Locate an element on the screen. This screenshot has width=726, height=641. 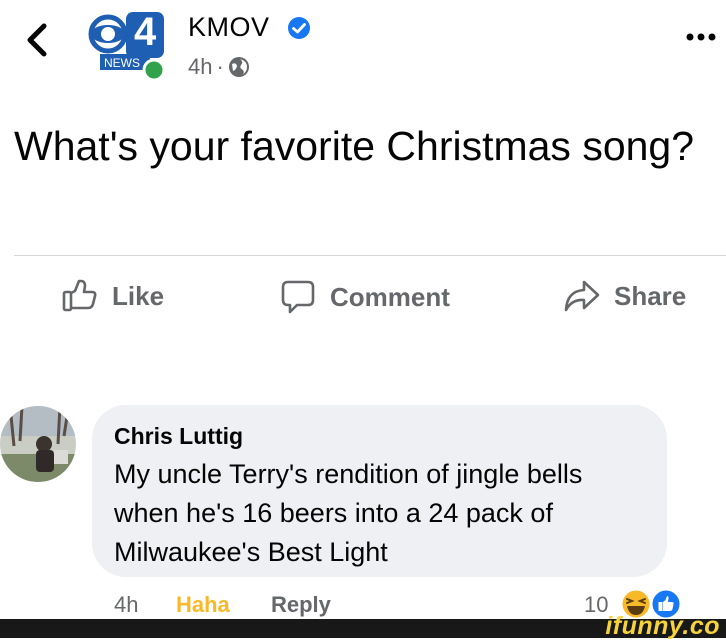
post-meta: 4h · is located at coordinates (219, 67).